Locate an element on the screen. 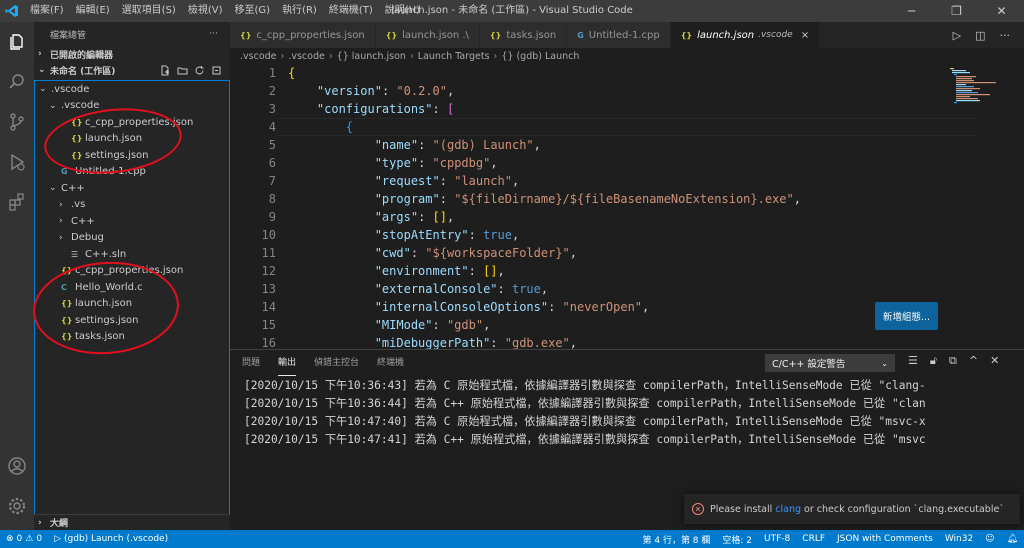  manage-gear-icon is located at coordinates (17, 506).